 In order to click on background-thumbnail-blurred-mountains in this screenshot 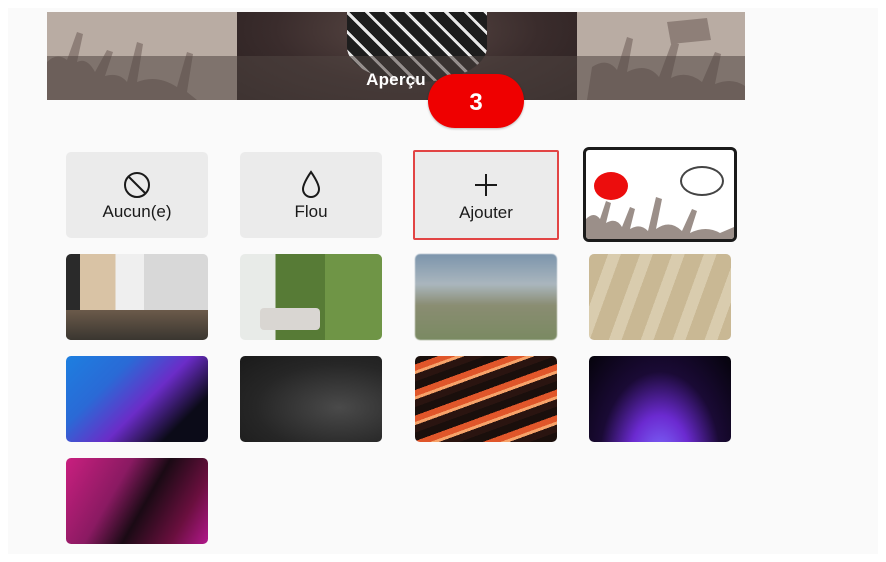, I will do `click(486, 297)`.